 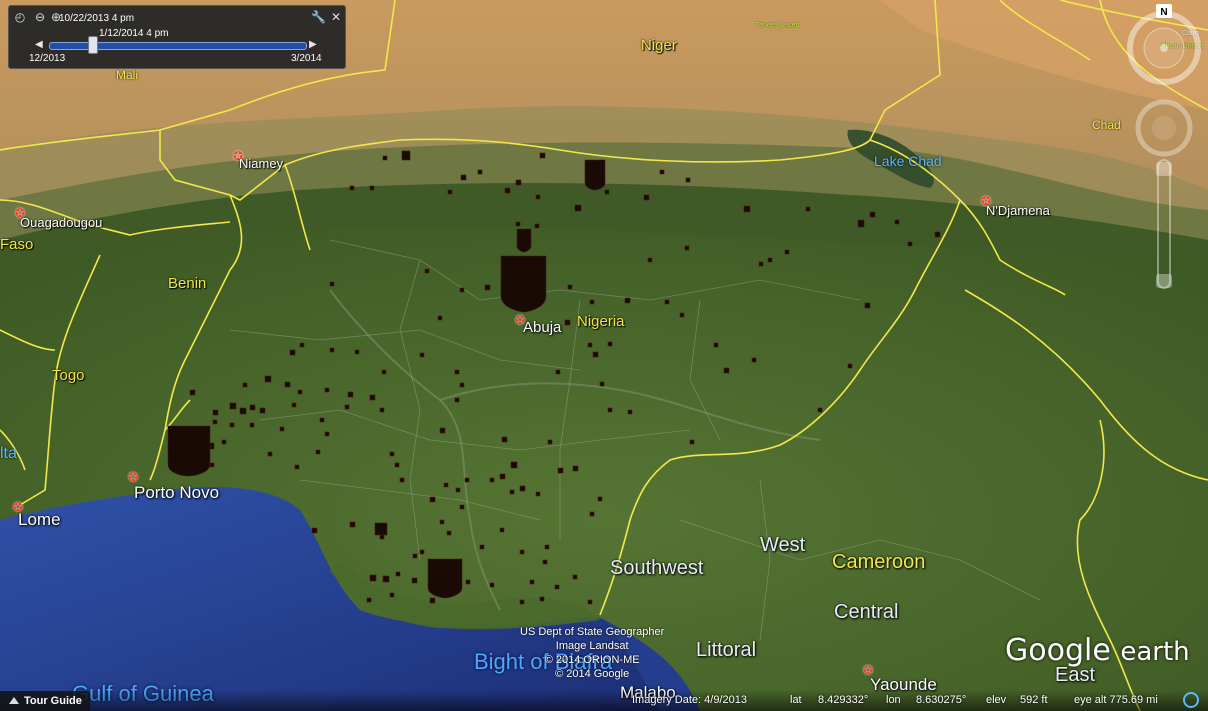 What do you see at coordinates (17, 244) in the screenshot?
I see `label-burkina-faso: Faso` at bounding box center [17, 244].